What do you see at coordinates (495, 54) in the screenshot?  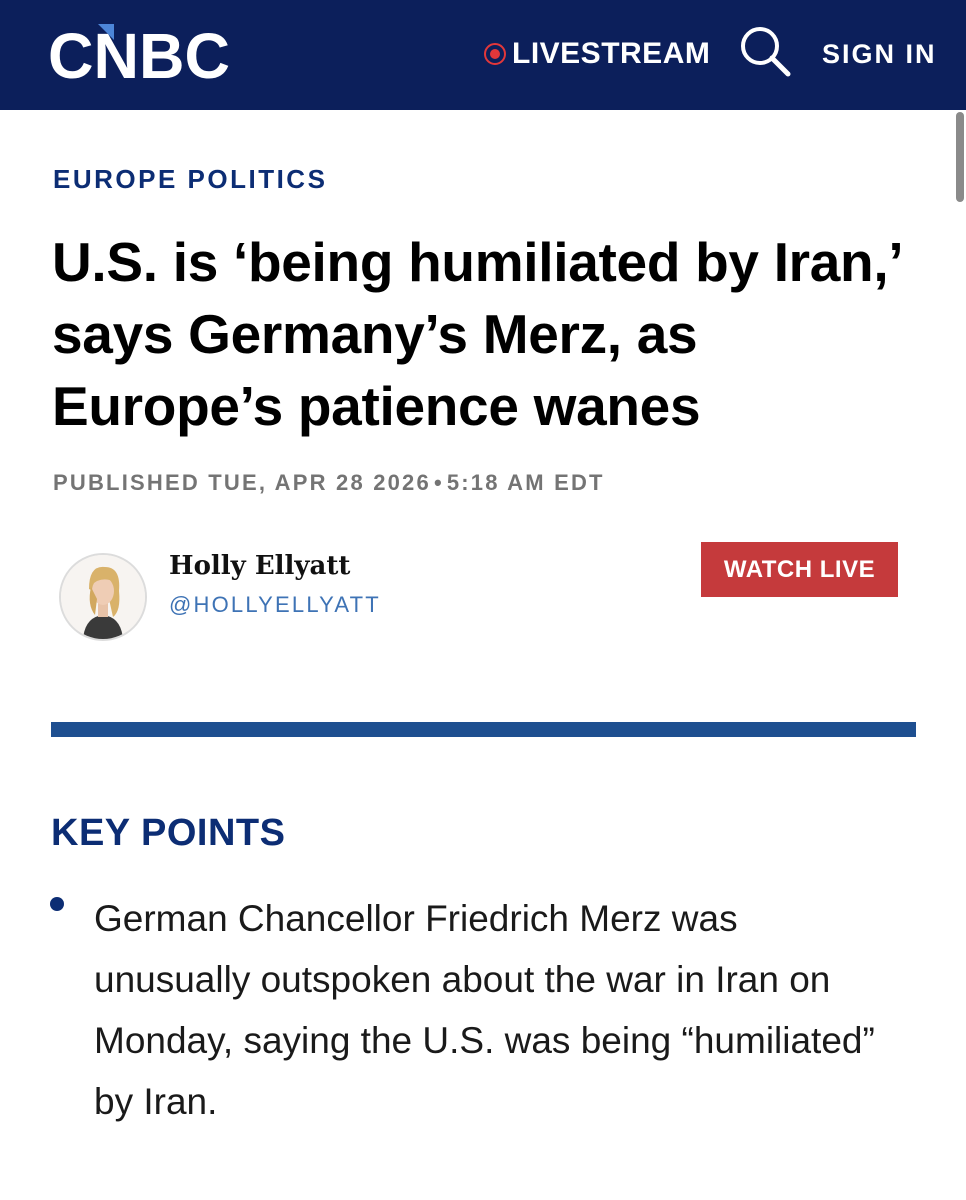 I see `live-dot-icon` at bounding box center [495, 54].